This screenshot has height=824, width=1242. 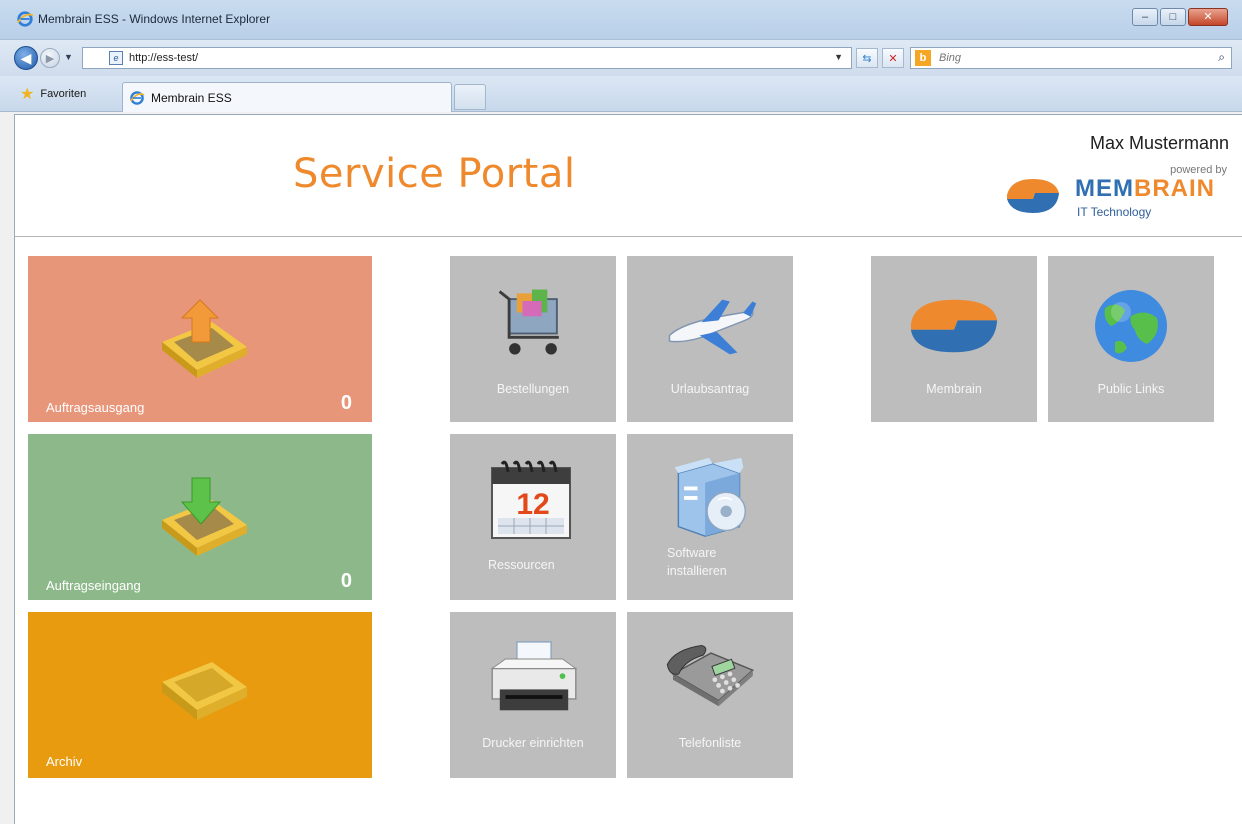 I want to click on forward-button: ▶, so click(x=50, y=58).